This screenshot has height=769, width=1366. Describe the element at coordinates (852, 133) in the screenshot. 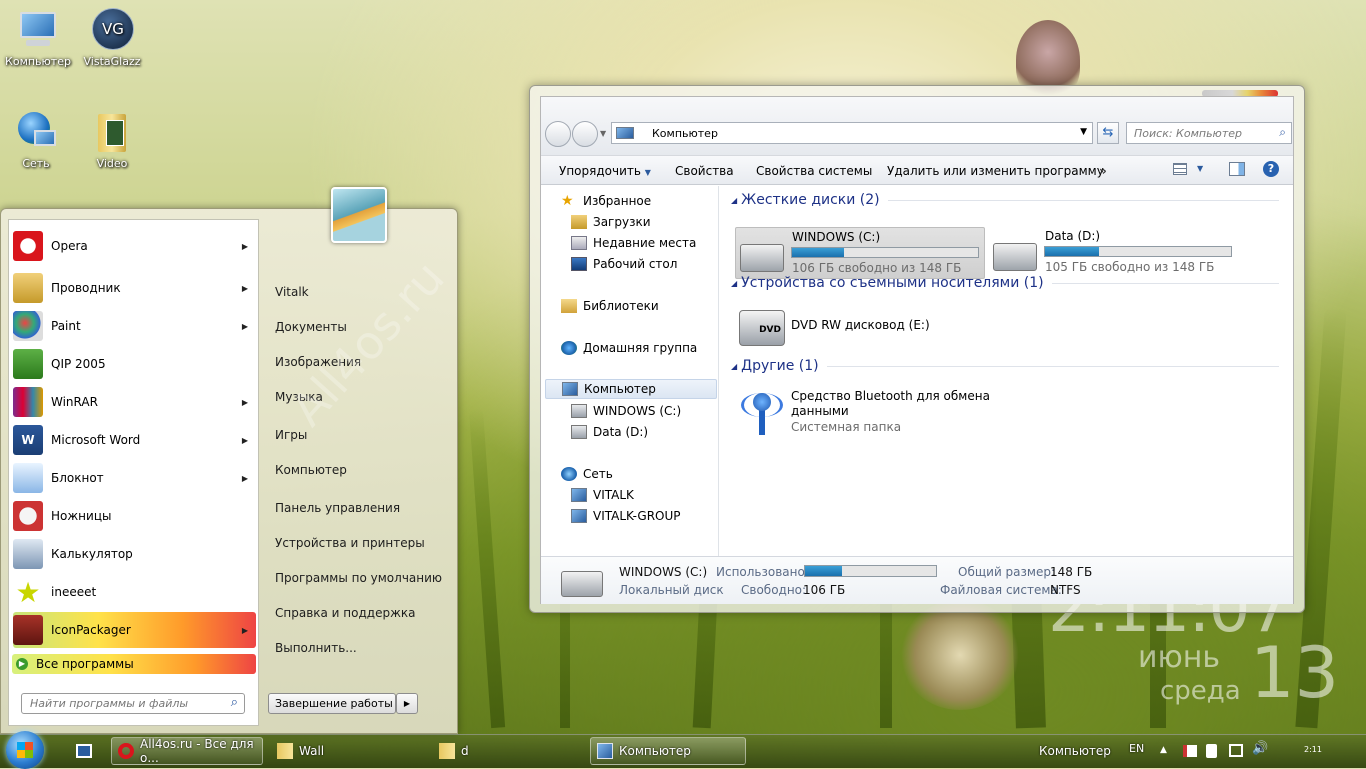

I see `address-bar: Компьютер ▼` at that location.